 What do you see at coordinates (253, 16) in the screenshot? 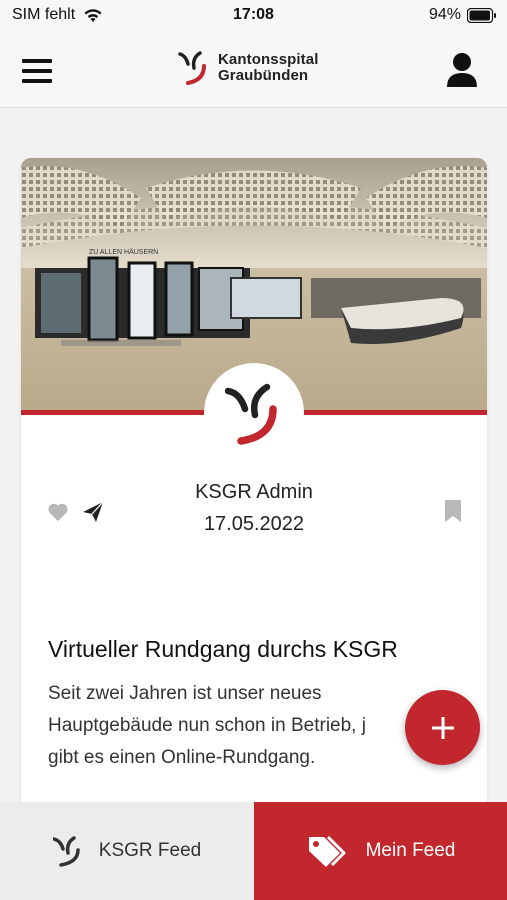
I see `status-bar: SIM fehlt 17:08 94%` at bounding box center [253, 16].